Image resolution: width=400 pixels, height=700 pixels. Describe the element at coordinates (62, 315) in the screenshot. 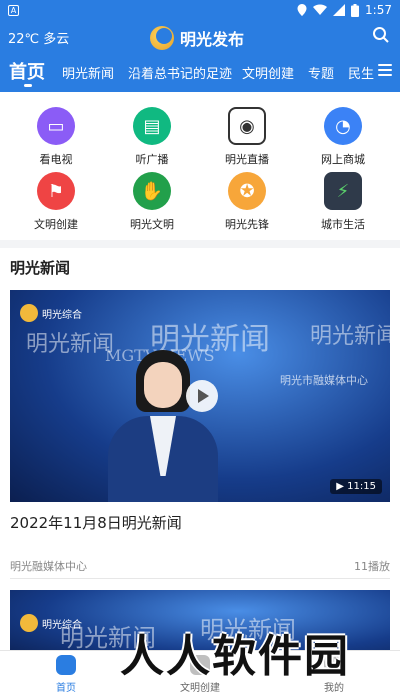

I see `channel-name: 明光综合` at that location.